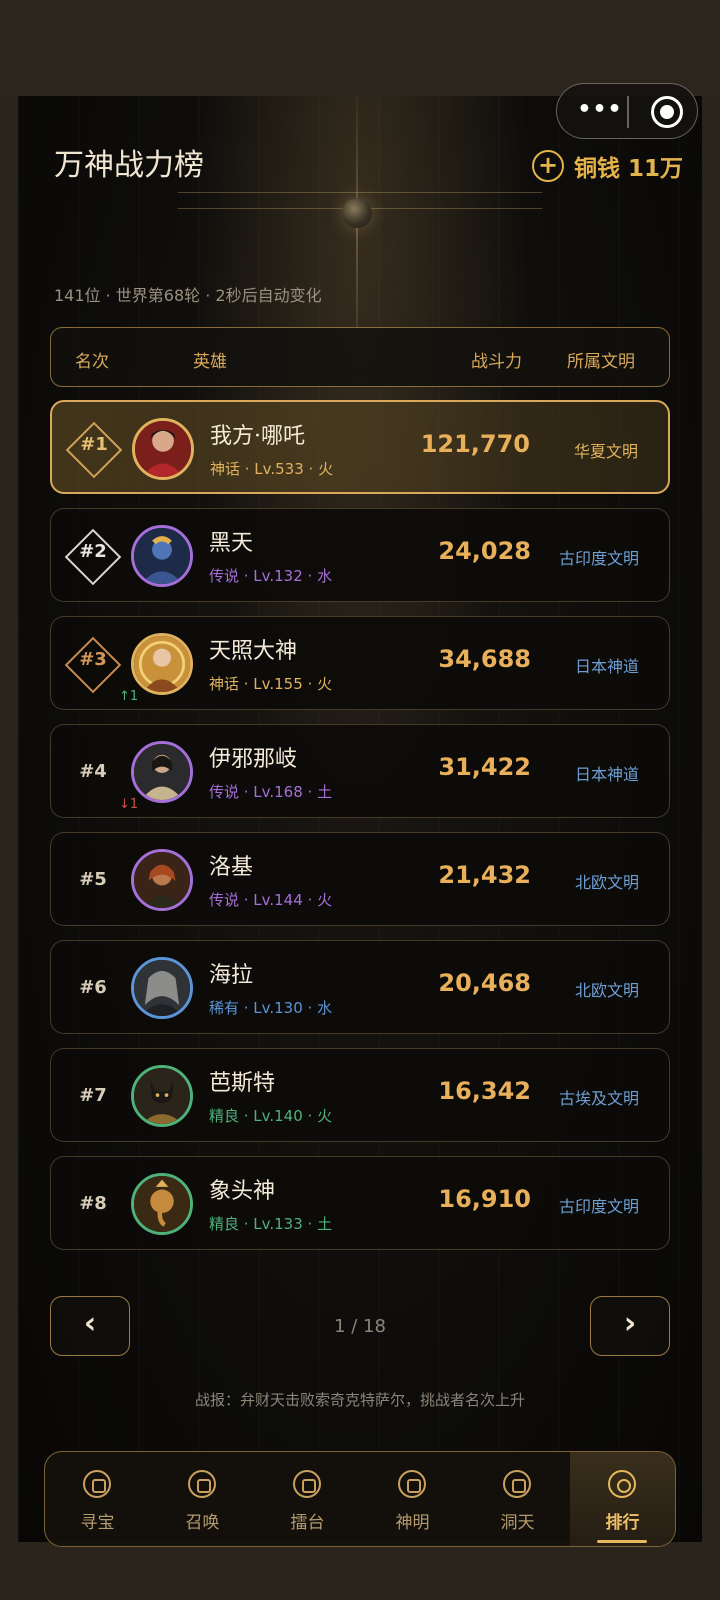 This screenshot has height=1600, width=720. What do you see at coordinates (271, 792) in the screenshot?
I see `hero-info: 传说 · Lv.168 · 土` at bounding box center [271, 792].